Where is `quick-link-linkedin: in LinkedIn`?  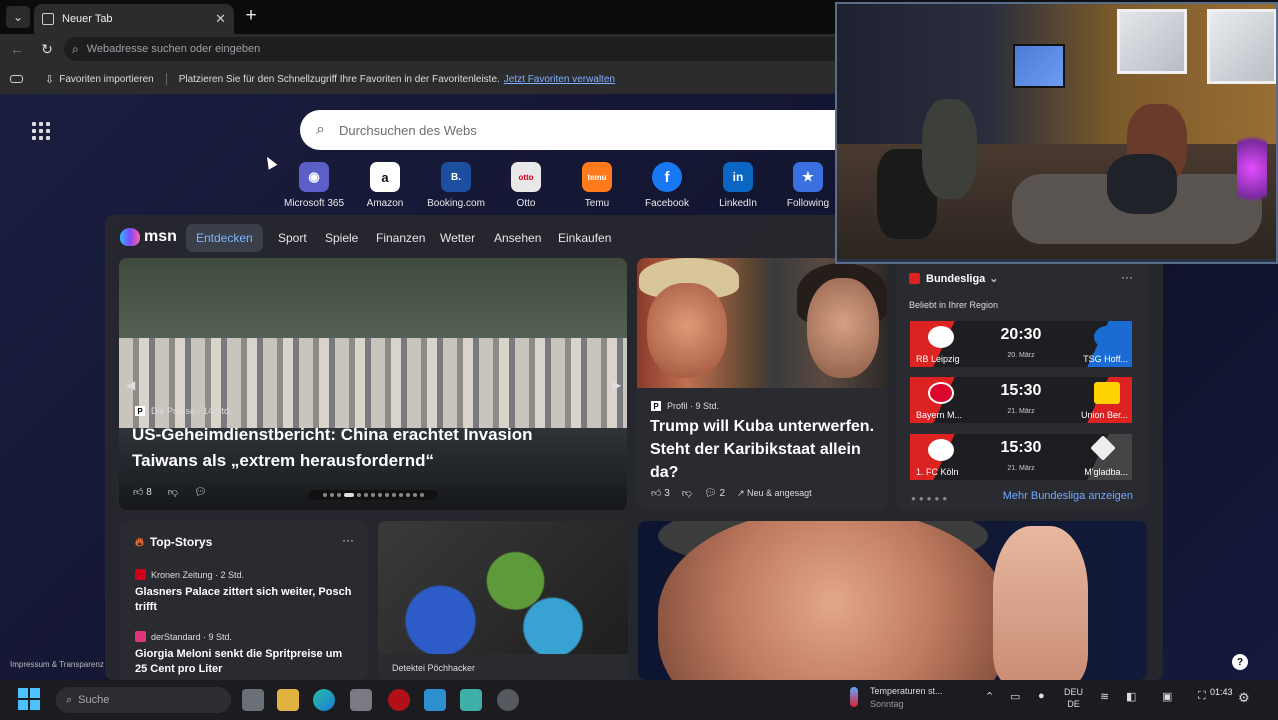
quick-link-linkedin: in LinkedIn is located at coordinates (738, 185).